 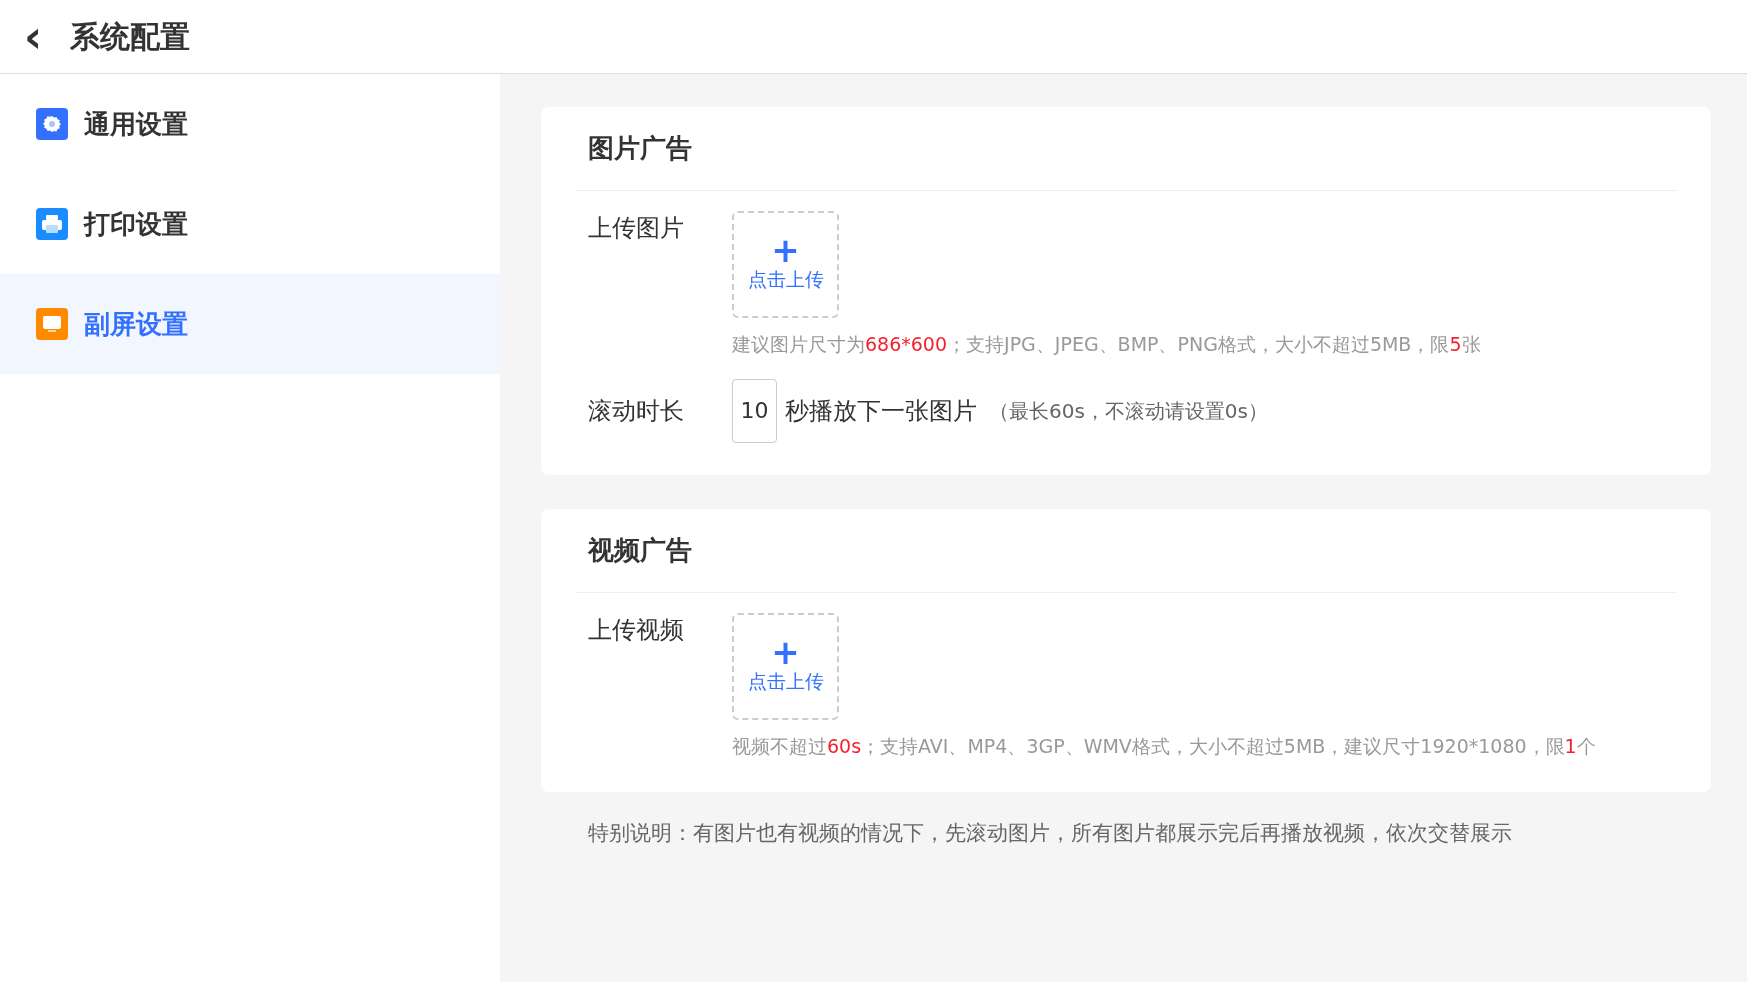 What do you see at coordinates (1050, 833) in the screenshot?
I see `footnote: 特别说明：有图片也有视频的情况下，先滚动图片，所有图片都展示完后再播放视频，依次交替展示` at bounding box center [1050, 833].